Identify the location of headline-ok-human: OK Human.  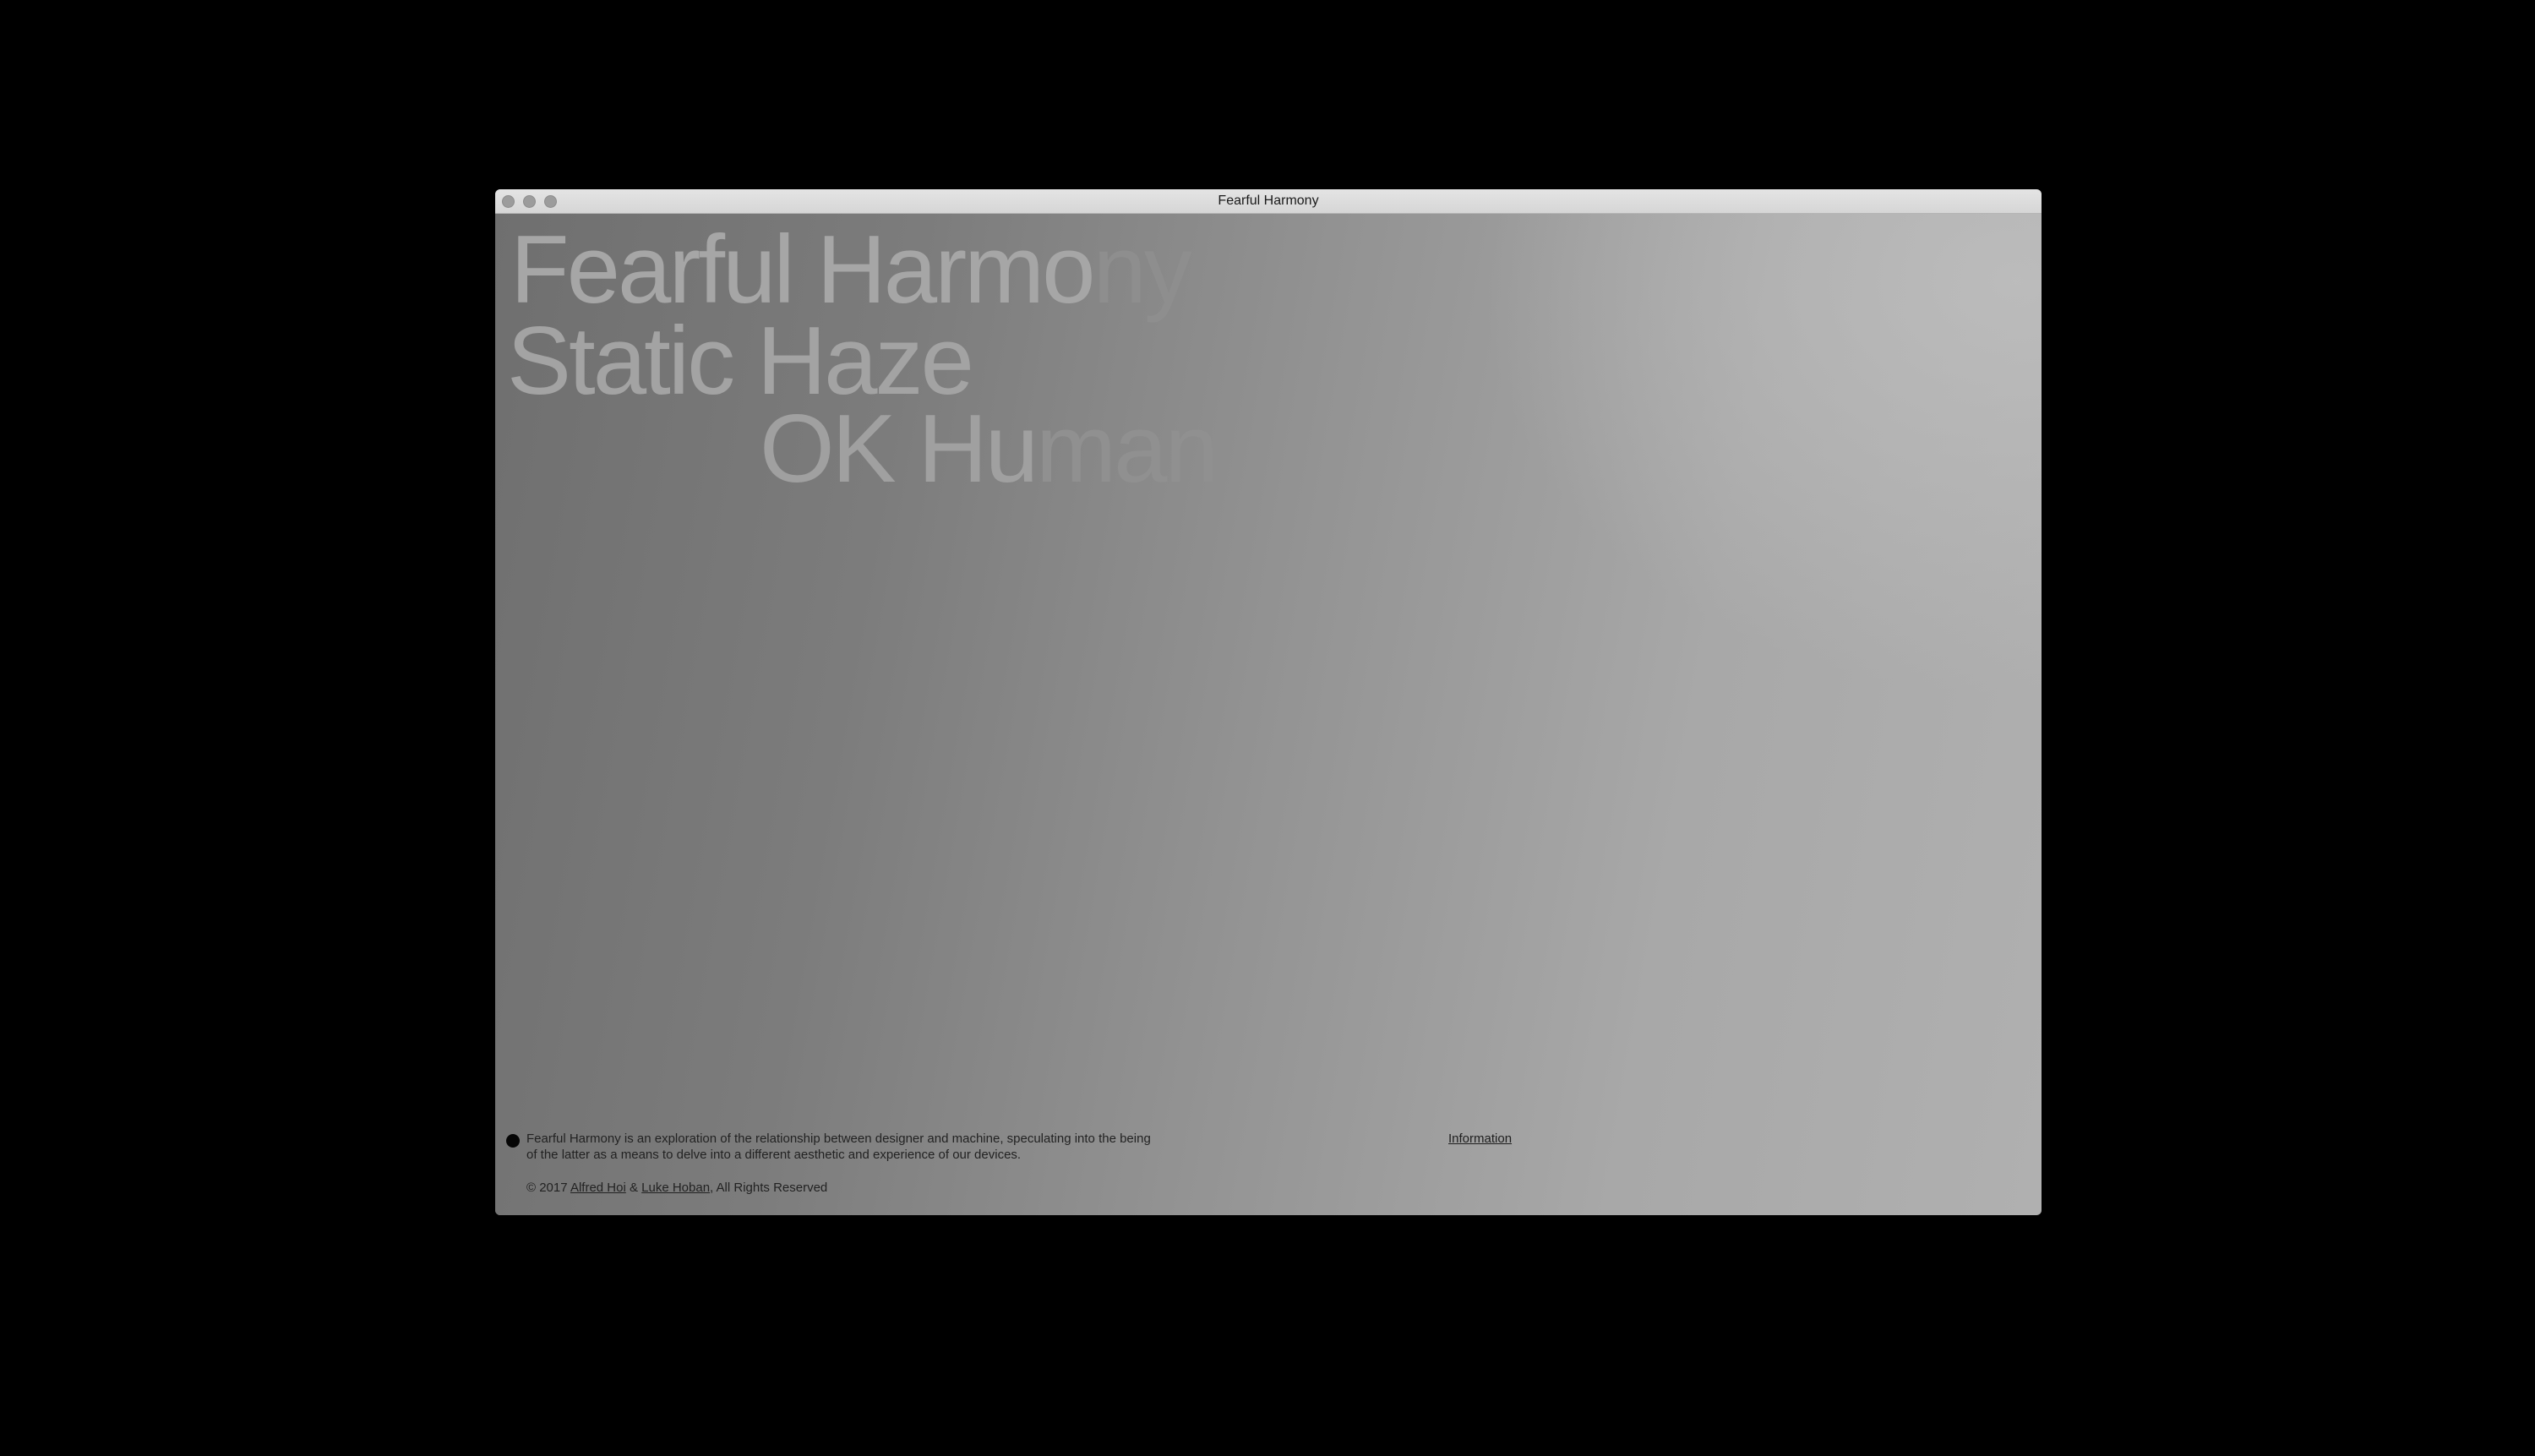
(989, 449).